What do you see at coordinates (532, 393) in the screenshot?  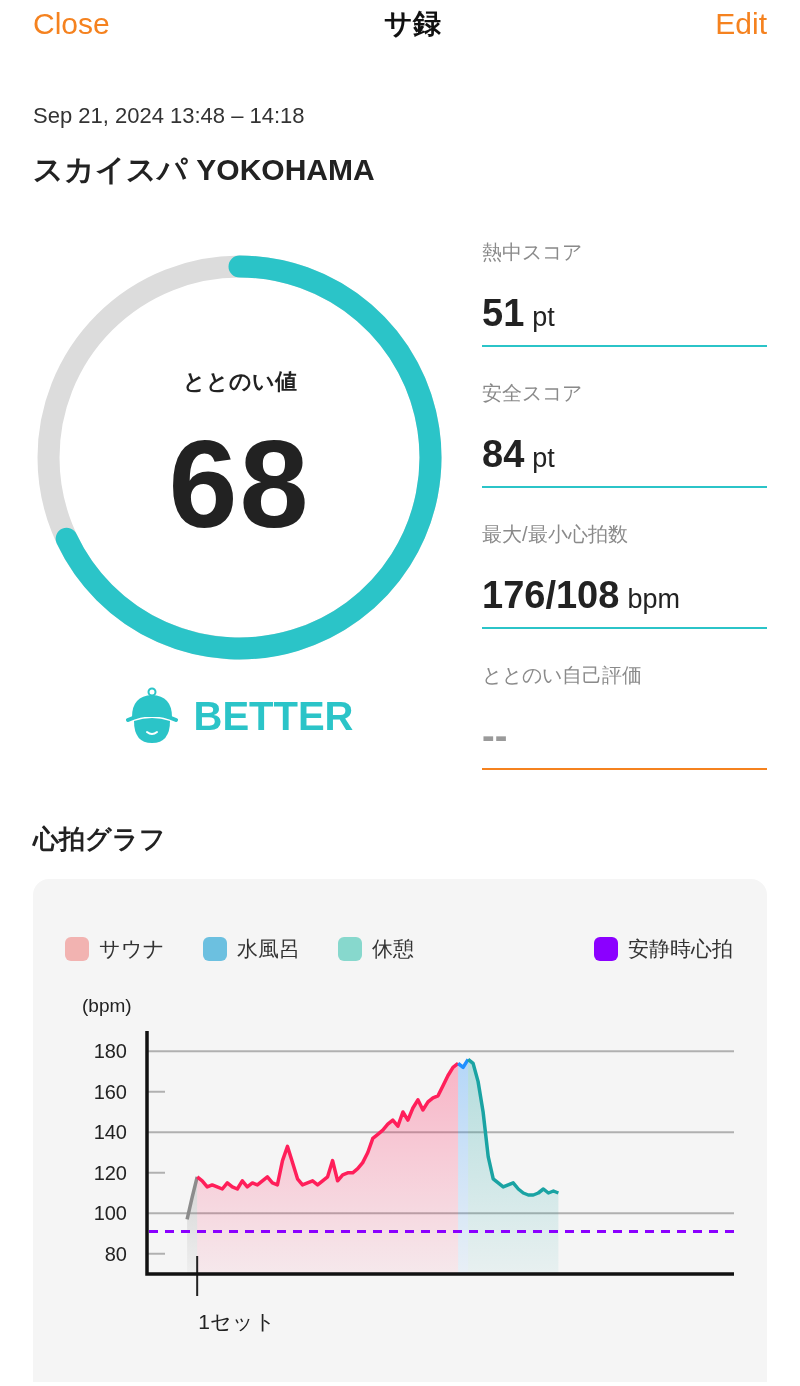 I see `stat-label: 安全スコア` at bounding box center [532, 393].